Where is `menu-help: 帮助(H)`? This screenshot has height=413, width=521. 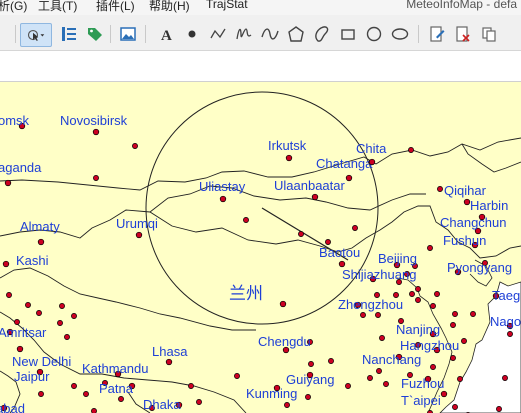 menu-help: 帮助(H) is located at coordinates (169, 7).